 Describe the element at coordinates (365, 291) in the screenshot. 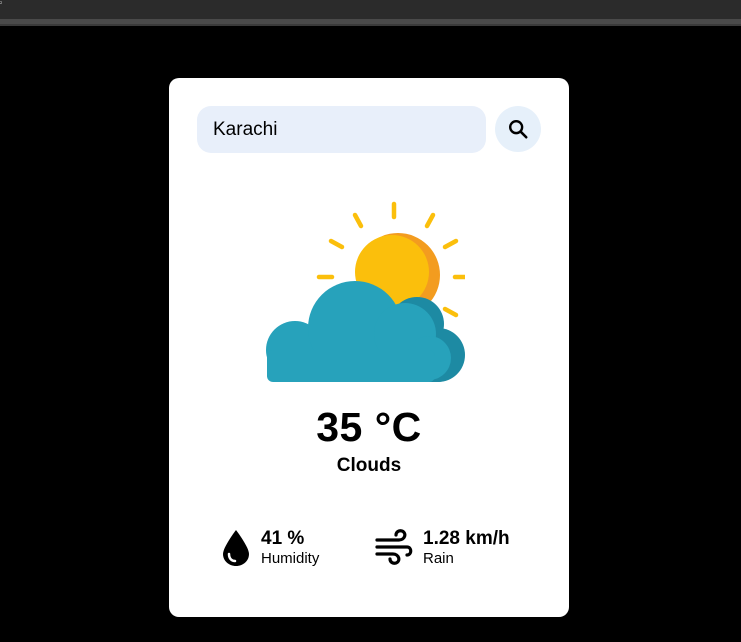

I see `sun-behind-cloud-icon` at that location.